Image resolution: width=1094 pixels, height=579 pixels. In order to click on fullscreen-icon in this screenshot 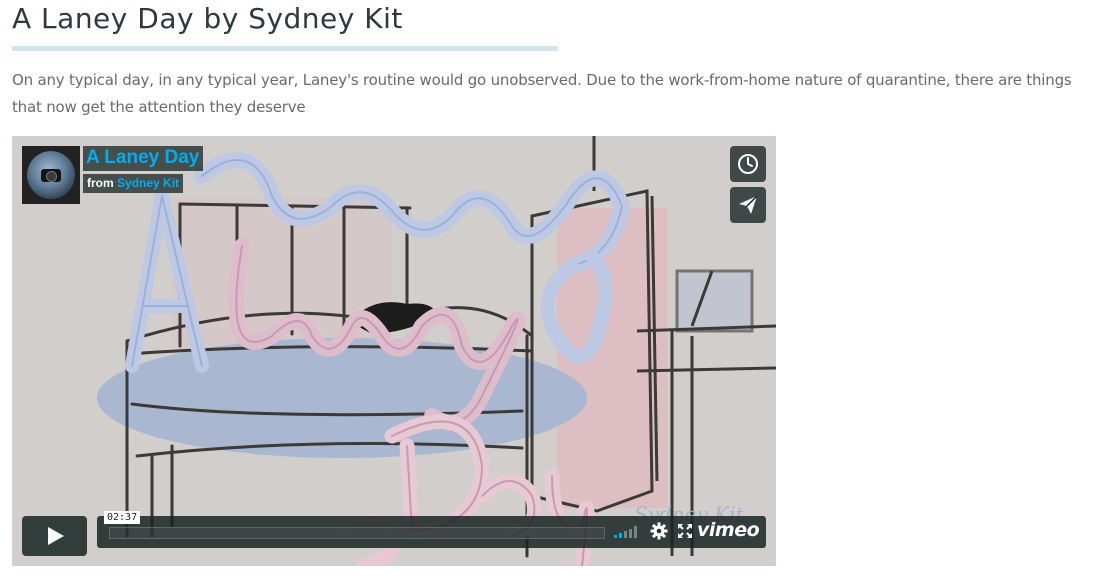, I will do `click(685, 531)`.